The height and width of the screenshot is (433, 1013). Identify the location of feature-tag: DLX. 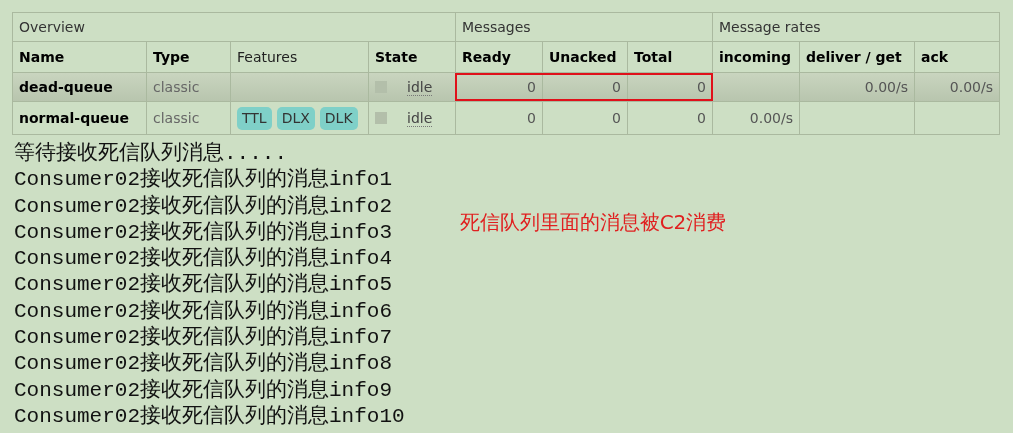
(295, 118).